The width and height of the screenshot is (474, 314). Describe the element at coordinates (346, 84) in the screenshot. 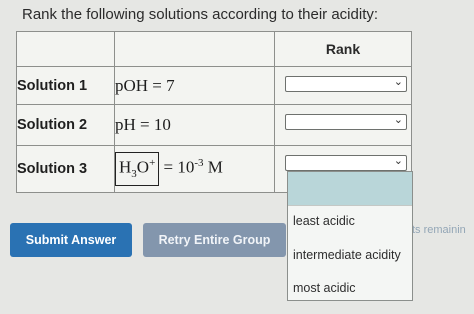

I see `rank-select-1: ⌄` at that location.